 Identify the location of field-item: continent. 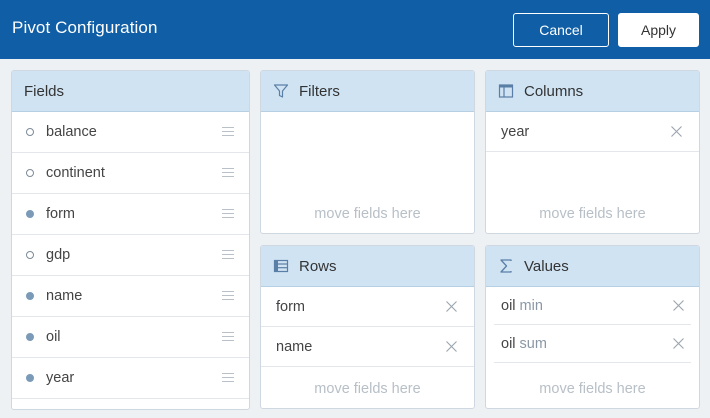
(130, 173).